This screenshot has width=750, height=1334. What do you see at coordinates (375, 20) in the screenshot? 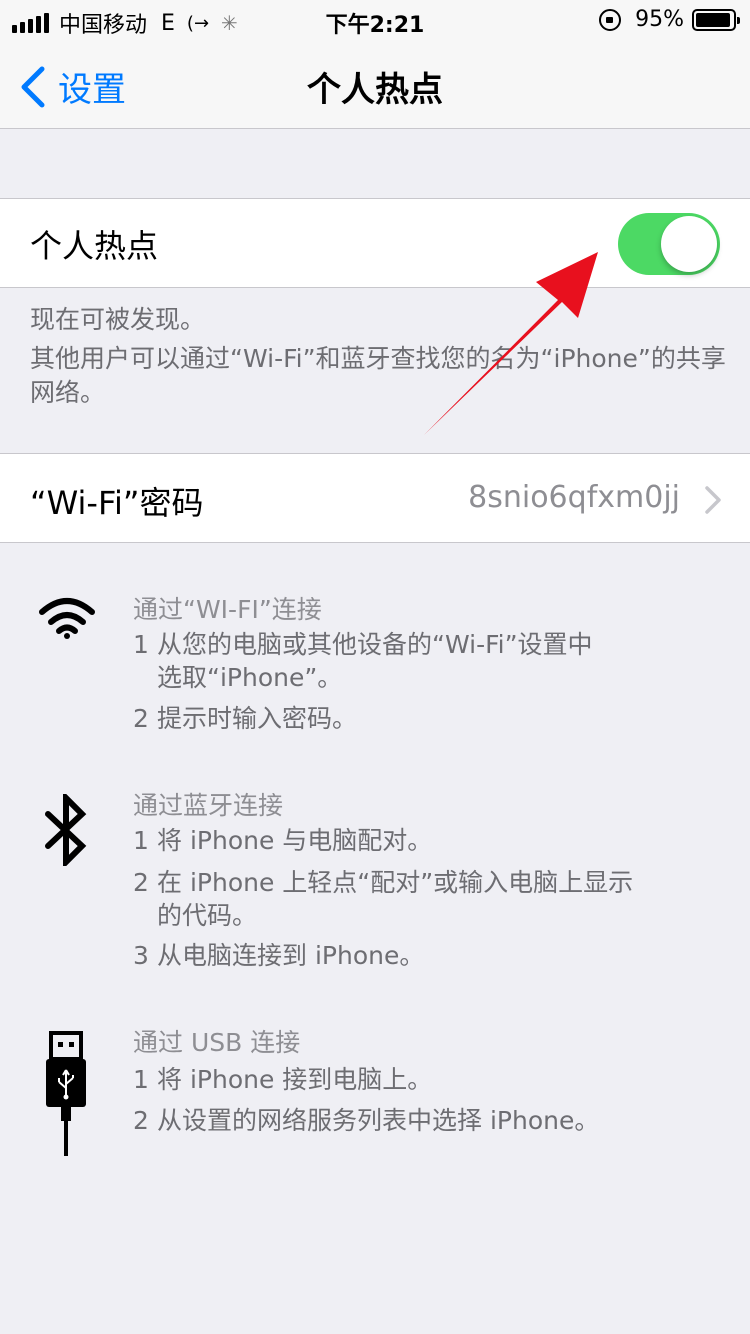
I see `status-bar: 中国移动 E (→ ✳ 下午2:21 95%` at bounding box center [375, 20].